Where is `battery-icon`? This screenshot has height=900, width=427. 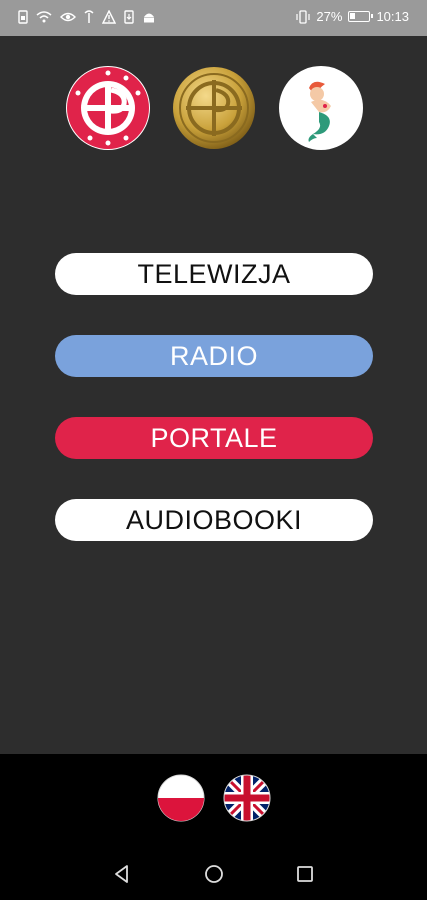
battery-icon is located at coordinates (361, 16).